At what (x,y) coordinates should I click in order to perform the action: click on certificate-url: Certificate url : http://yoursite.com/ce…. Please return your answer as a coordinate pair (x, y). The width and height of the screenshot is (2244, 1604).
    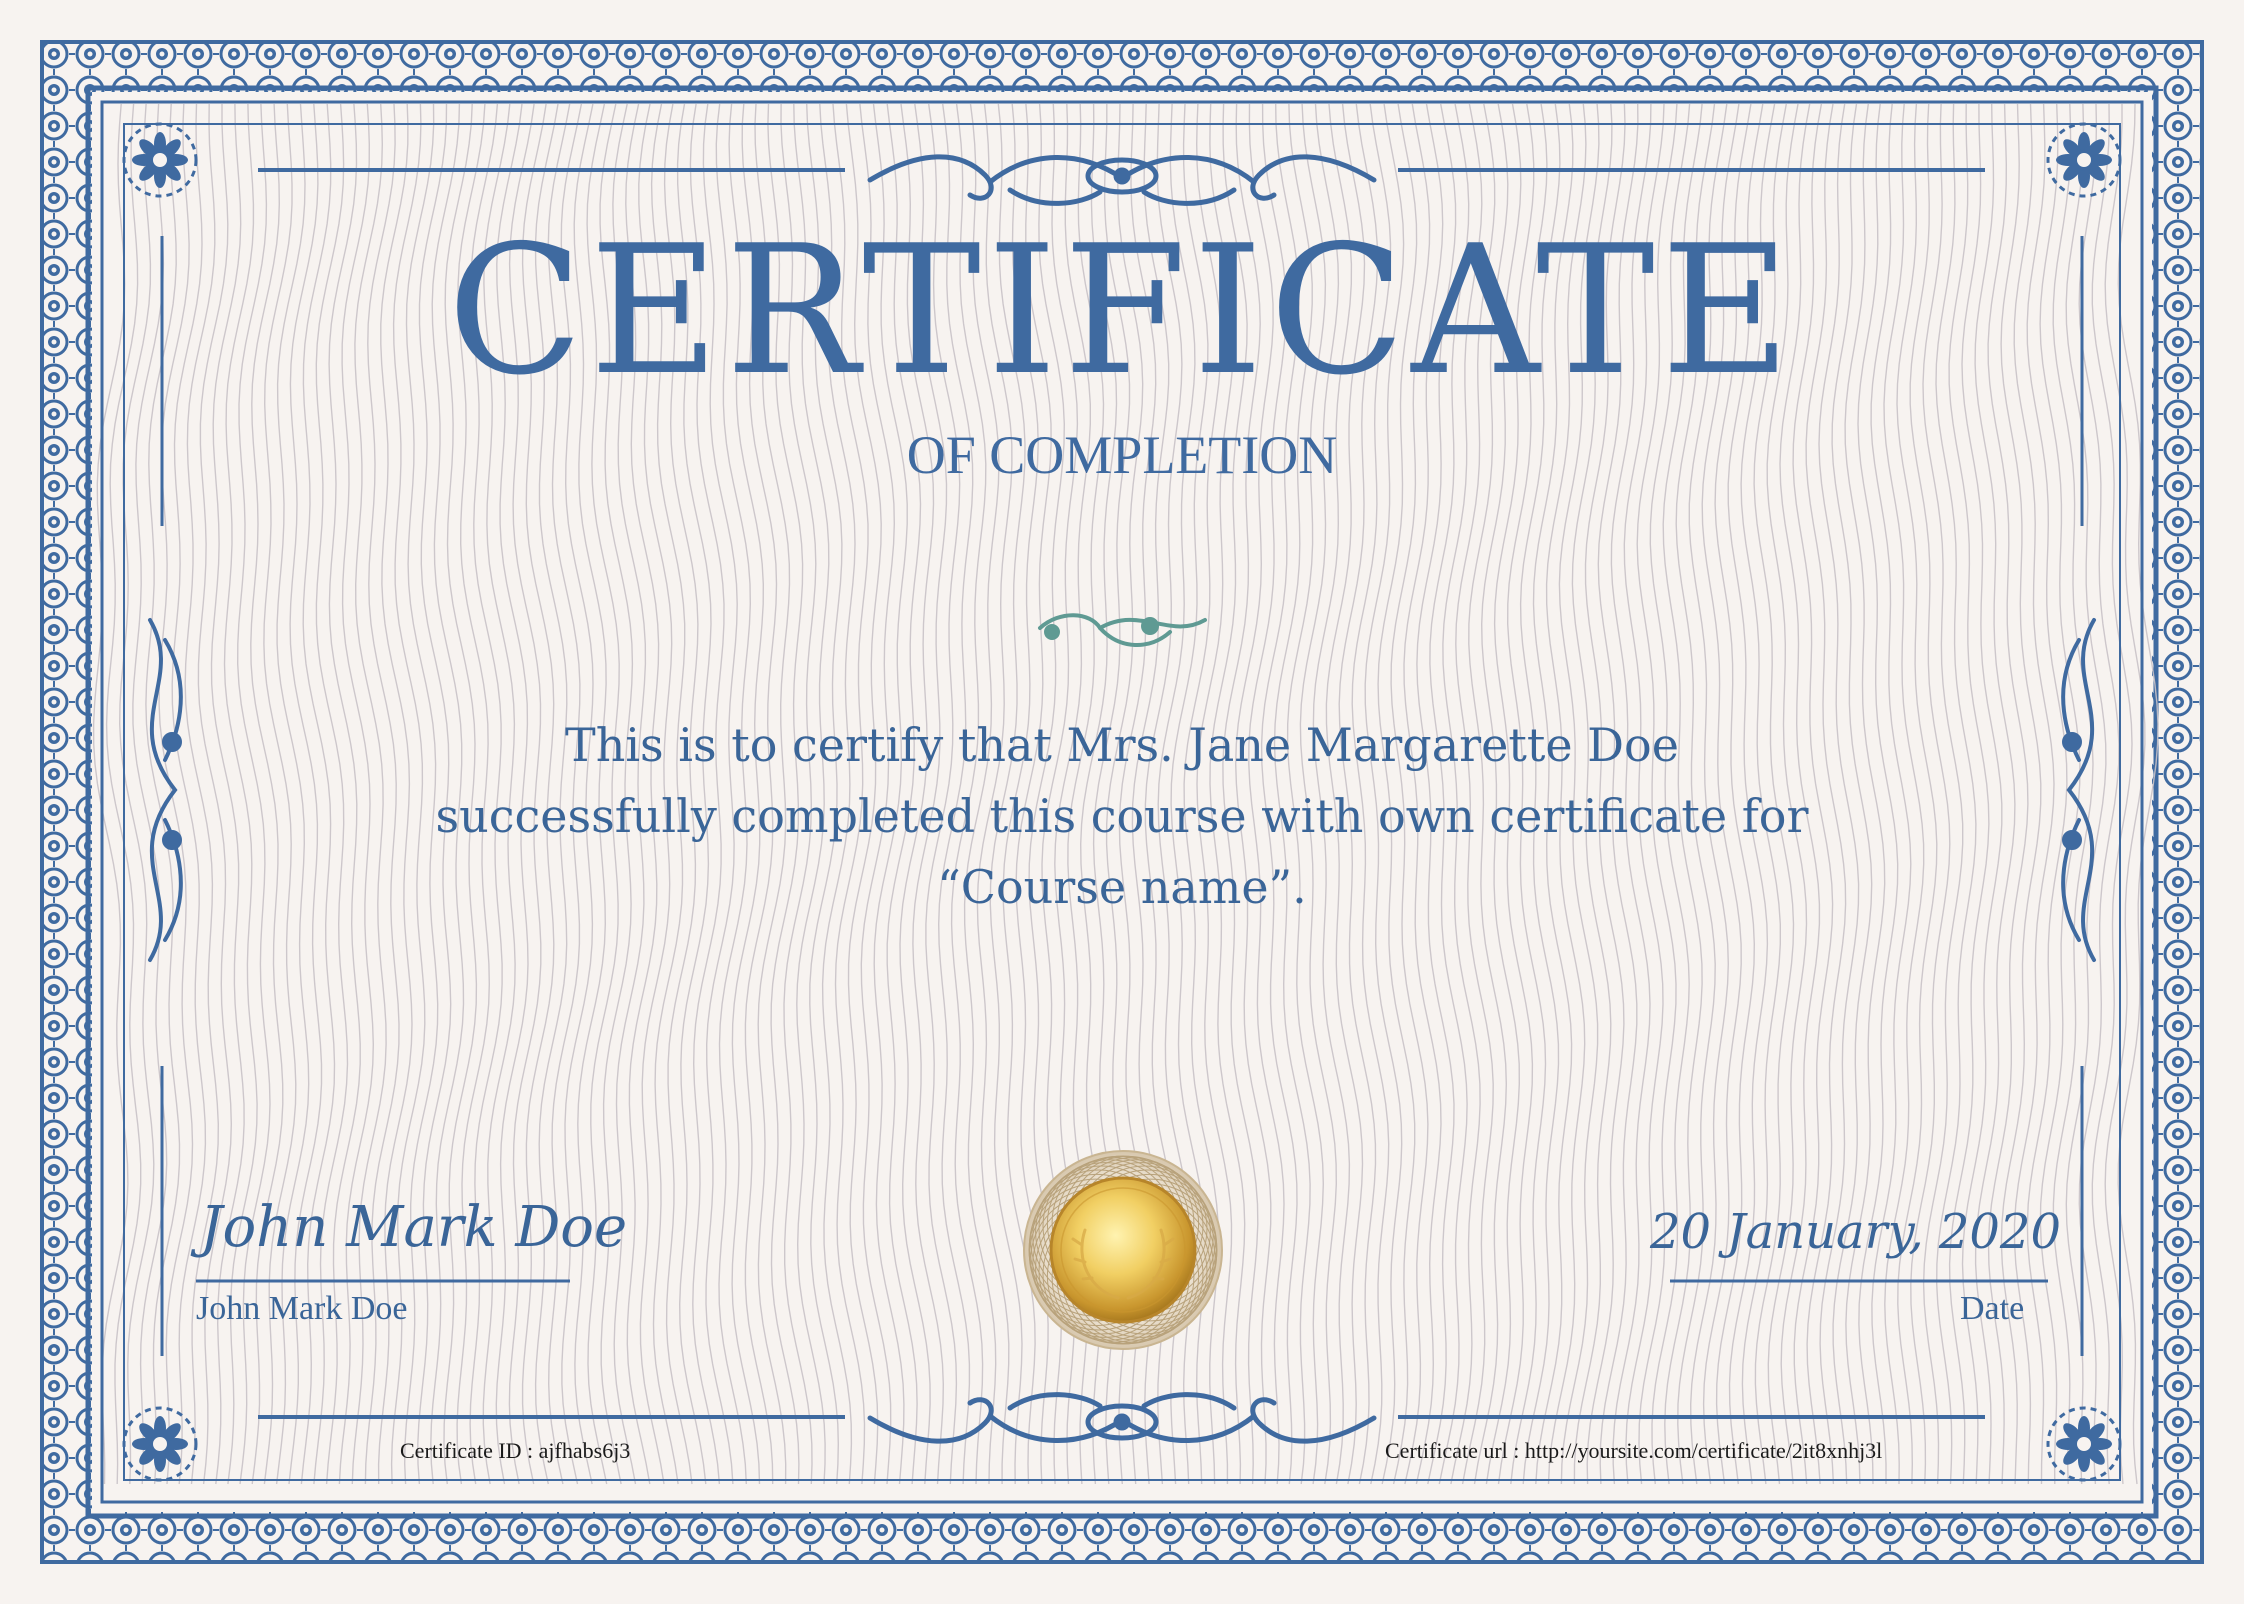
    Looking at the image, I should click on (1634, 1450).